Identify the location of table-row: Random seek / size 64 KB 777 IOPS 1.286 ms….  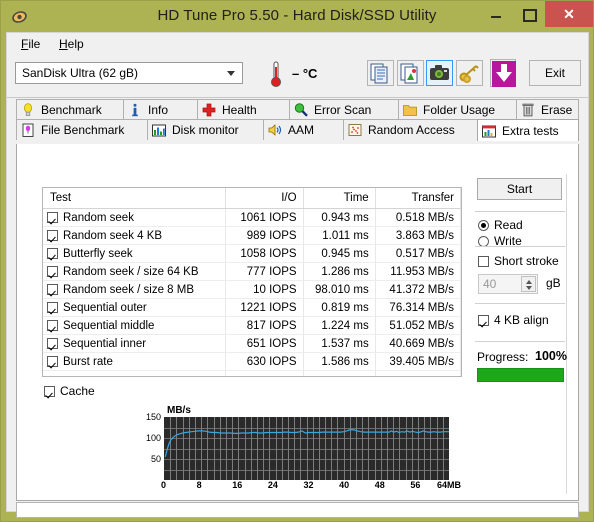
(252, 271).